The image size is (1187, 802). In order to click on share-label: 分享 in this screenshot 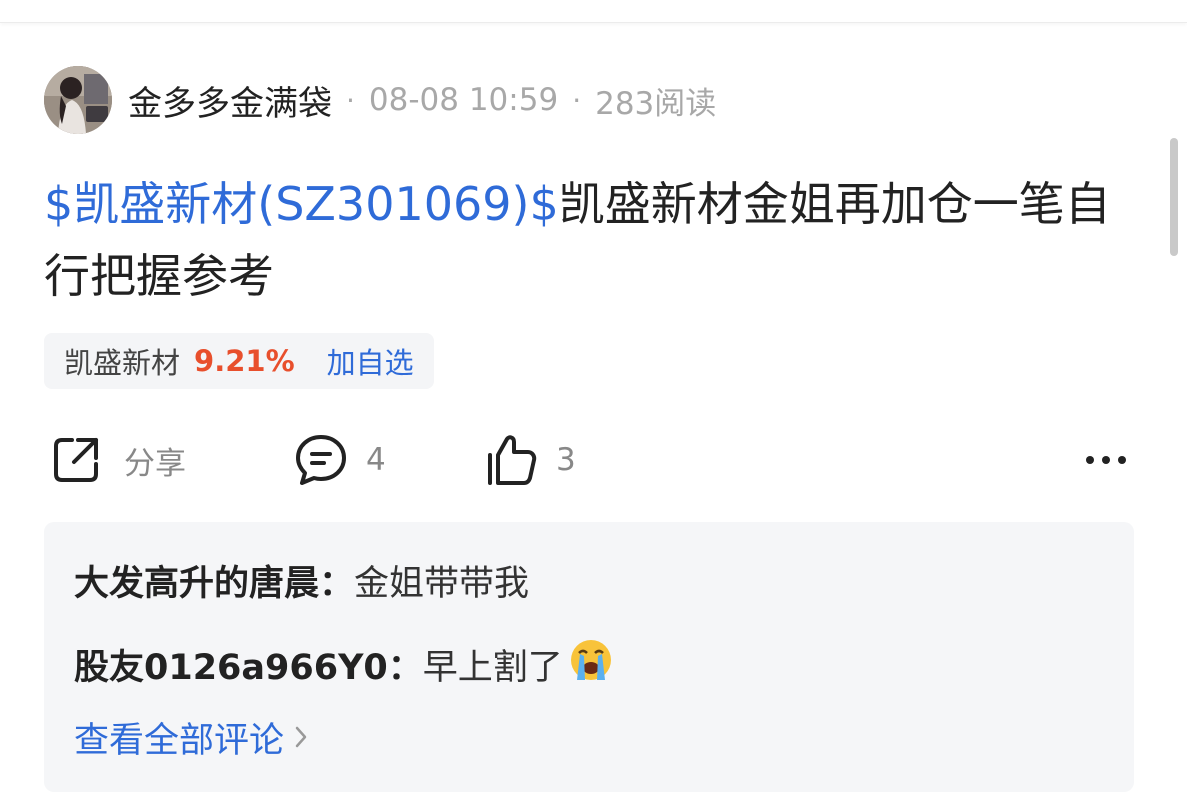, I will do `click(155, 463)`.